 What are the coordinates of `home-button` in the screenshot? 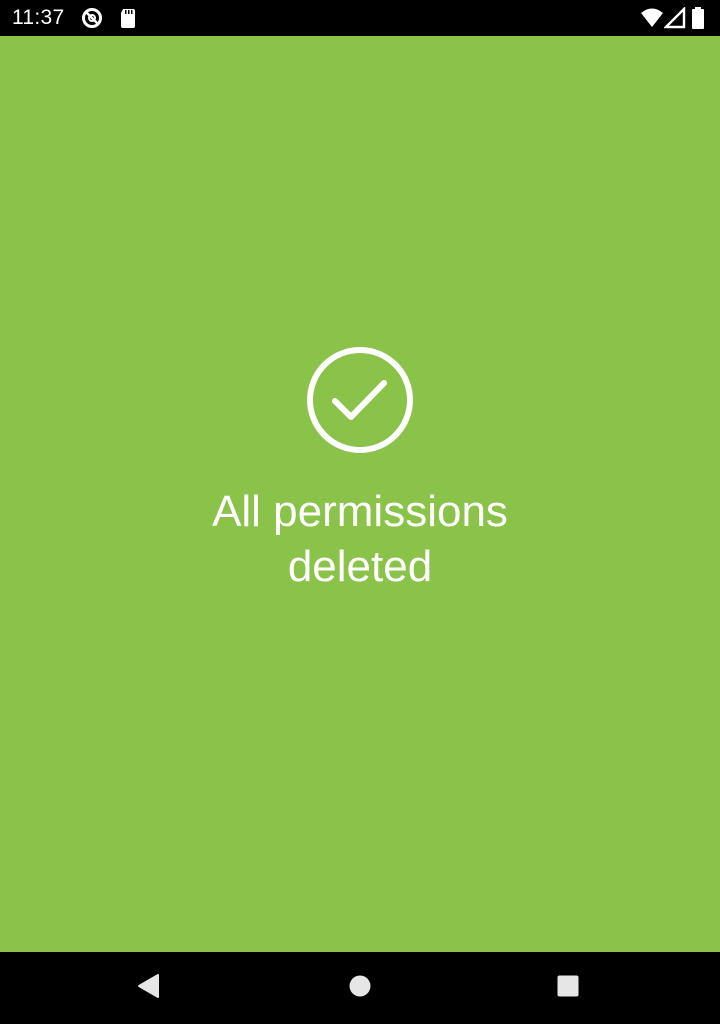 It's located at (360, 988).